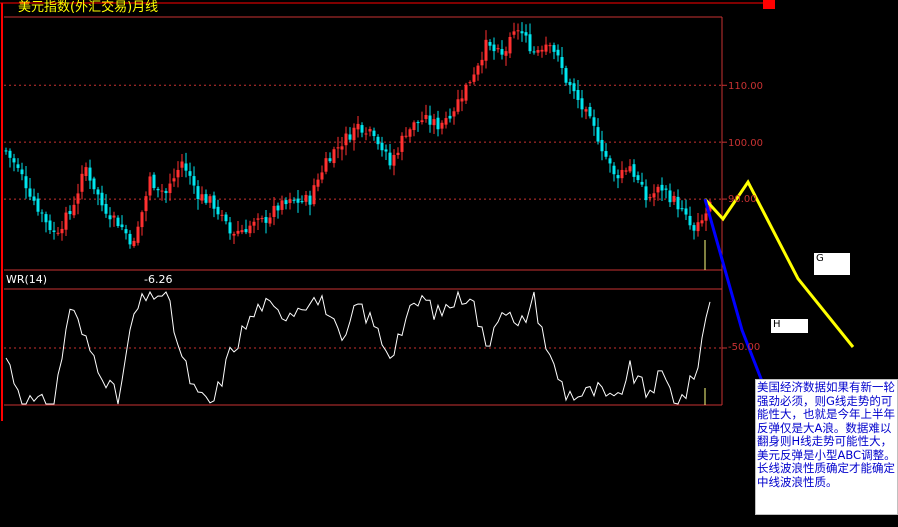 The height and width of the screenshot is (527, 898). What do you see at coordinates (742, 199) in the screenshot?
I see `price-tick-label: 90.00` at bounding box center [742, 199].